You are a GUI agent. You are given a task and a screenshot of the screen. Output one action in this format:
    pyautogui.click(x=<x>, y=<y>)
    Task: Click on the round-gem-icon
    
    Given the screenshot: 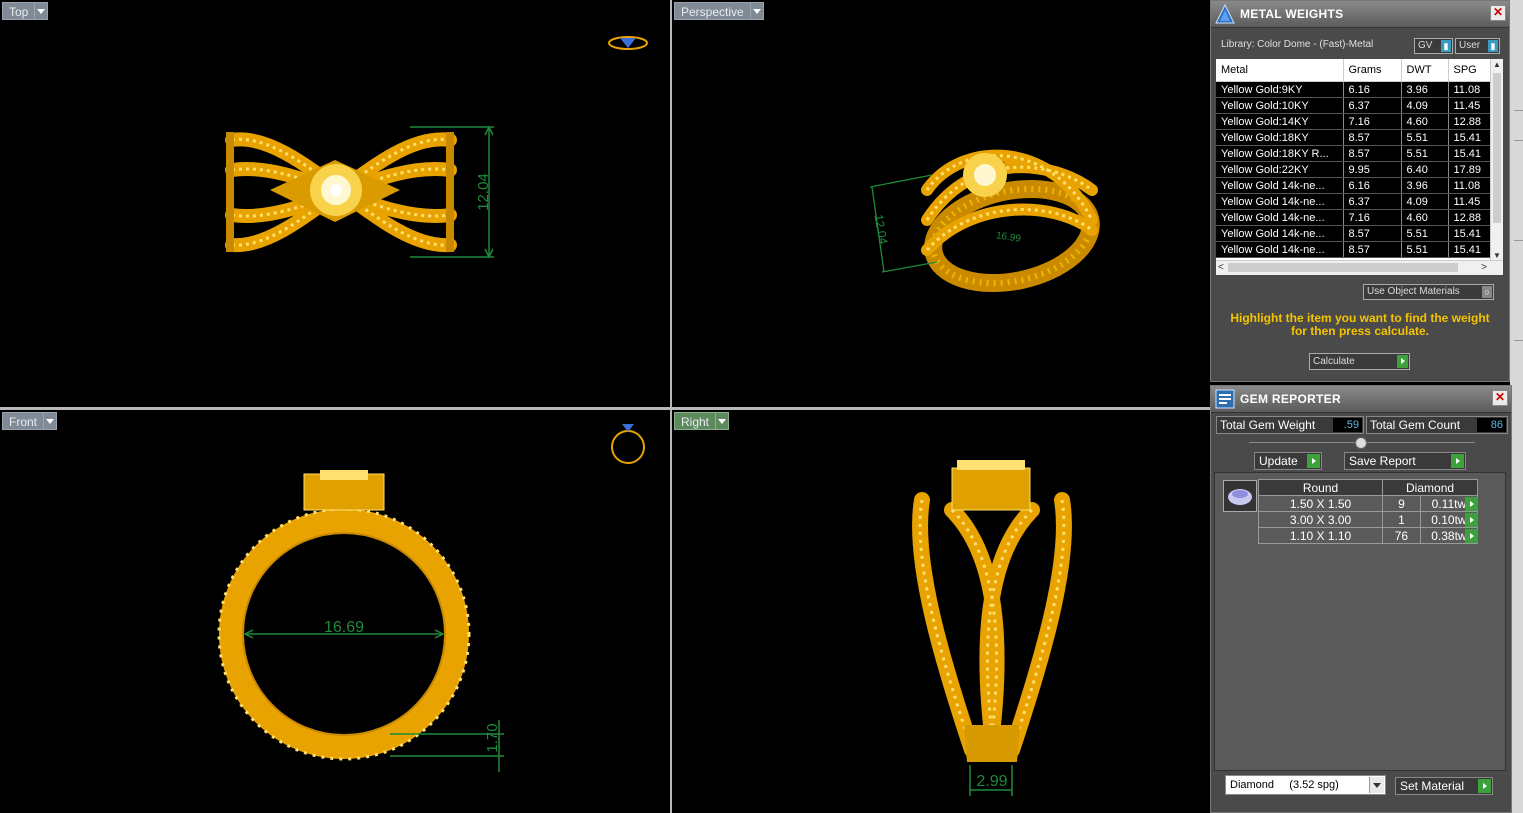 What is the action you would take?
    pyautogui.click(x=1240, y=497)
    